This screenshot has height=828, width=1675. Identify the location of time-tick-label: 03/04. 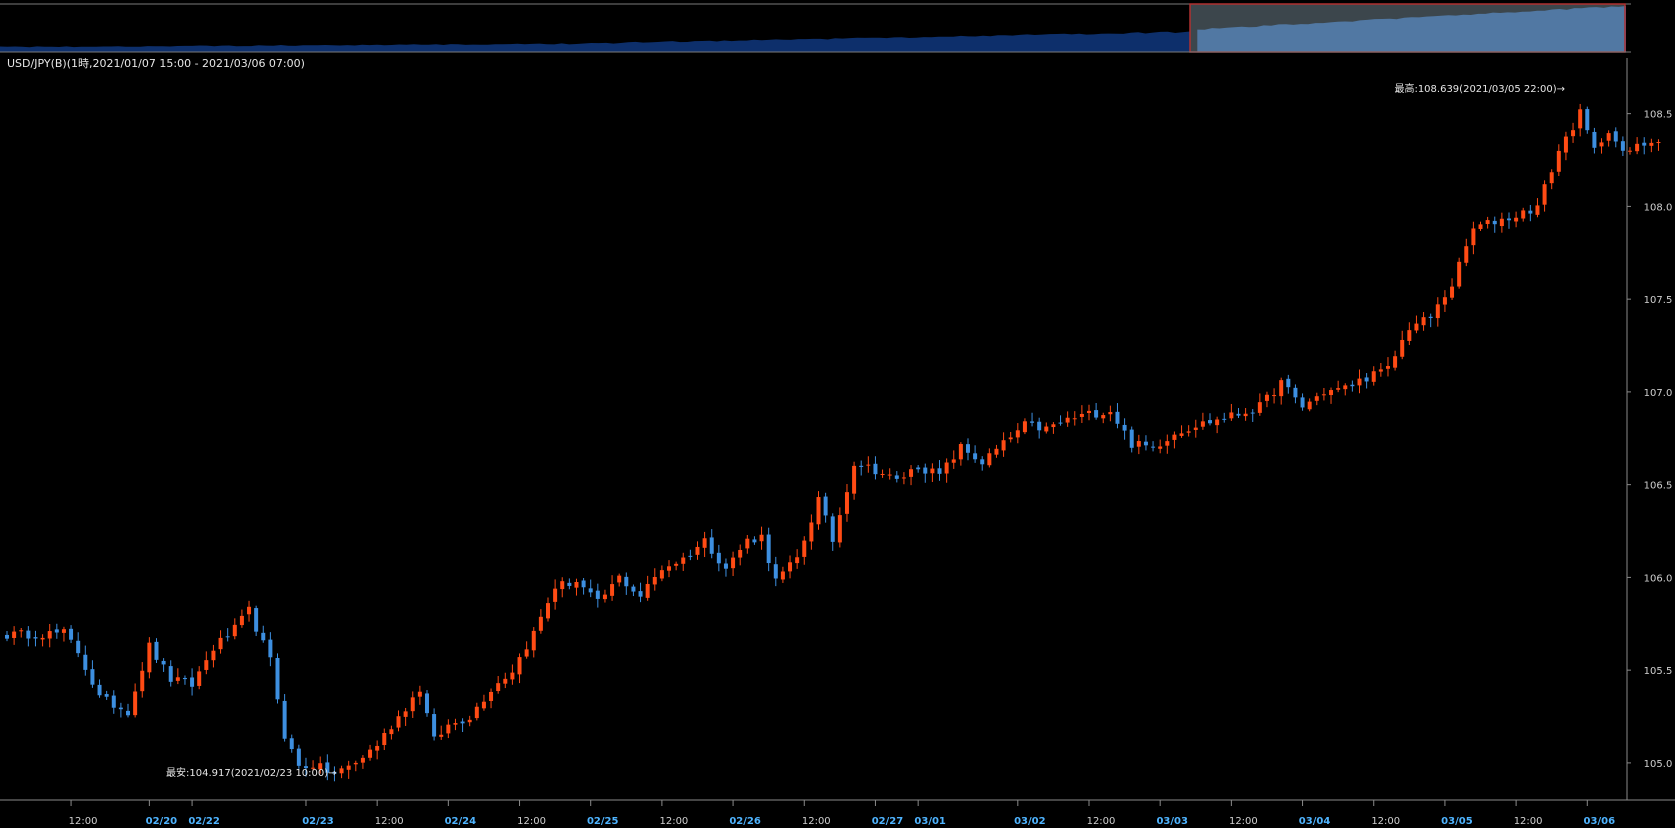
(1315, 821).